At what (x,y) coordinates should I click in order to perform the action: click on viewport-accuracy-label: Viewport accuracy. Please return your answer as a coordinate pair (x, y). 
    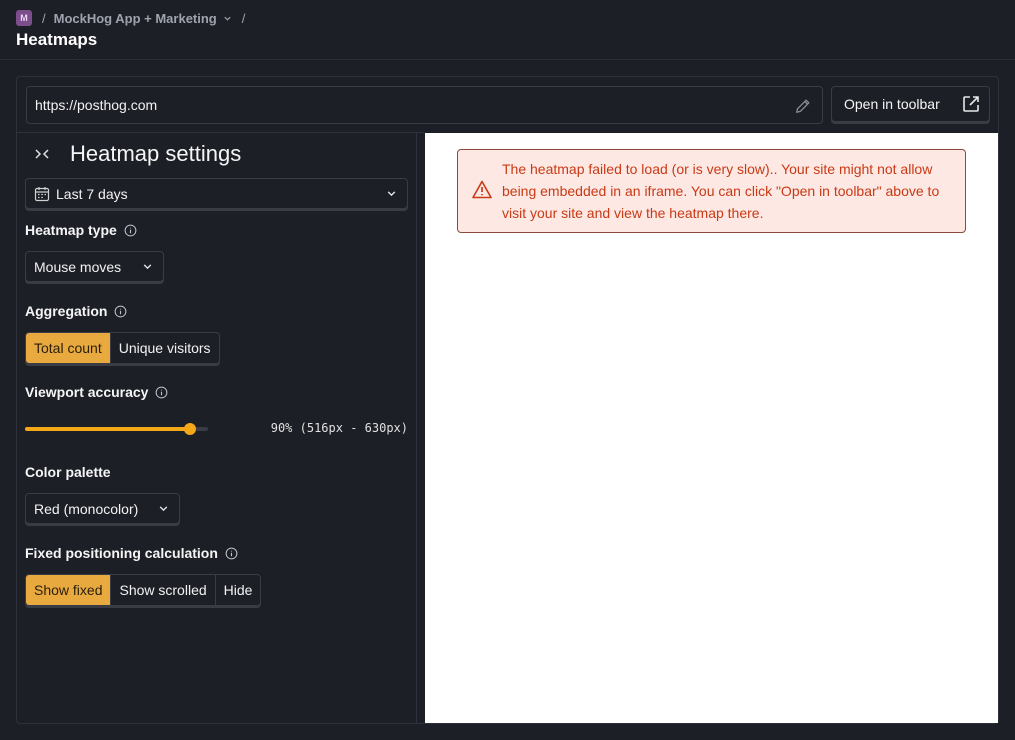
    Looking at the image, I should click on (96, 392).